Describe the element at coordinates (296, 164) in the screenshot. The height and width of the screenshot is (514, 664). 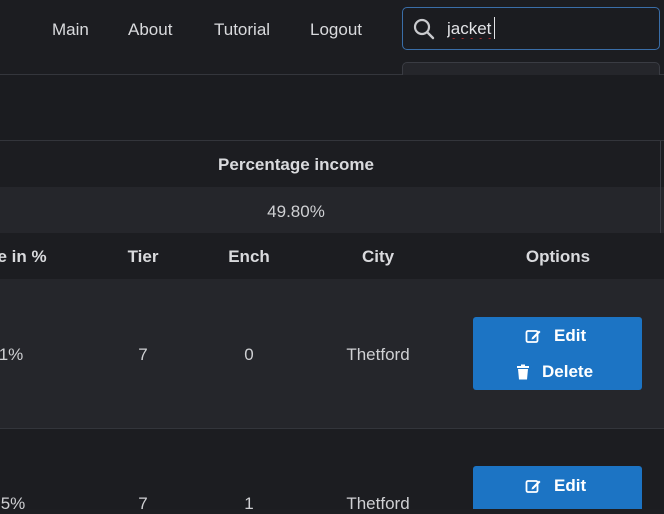
I see `percentage-income-header: Percentage income` at that location.